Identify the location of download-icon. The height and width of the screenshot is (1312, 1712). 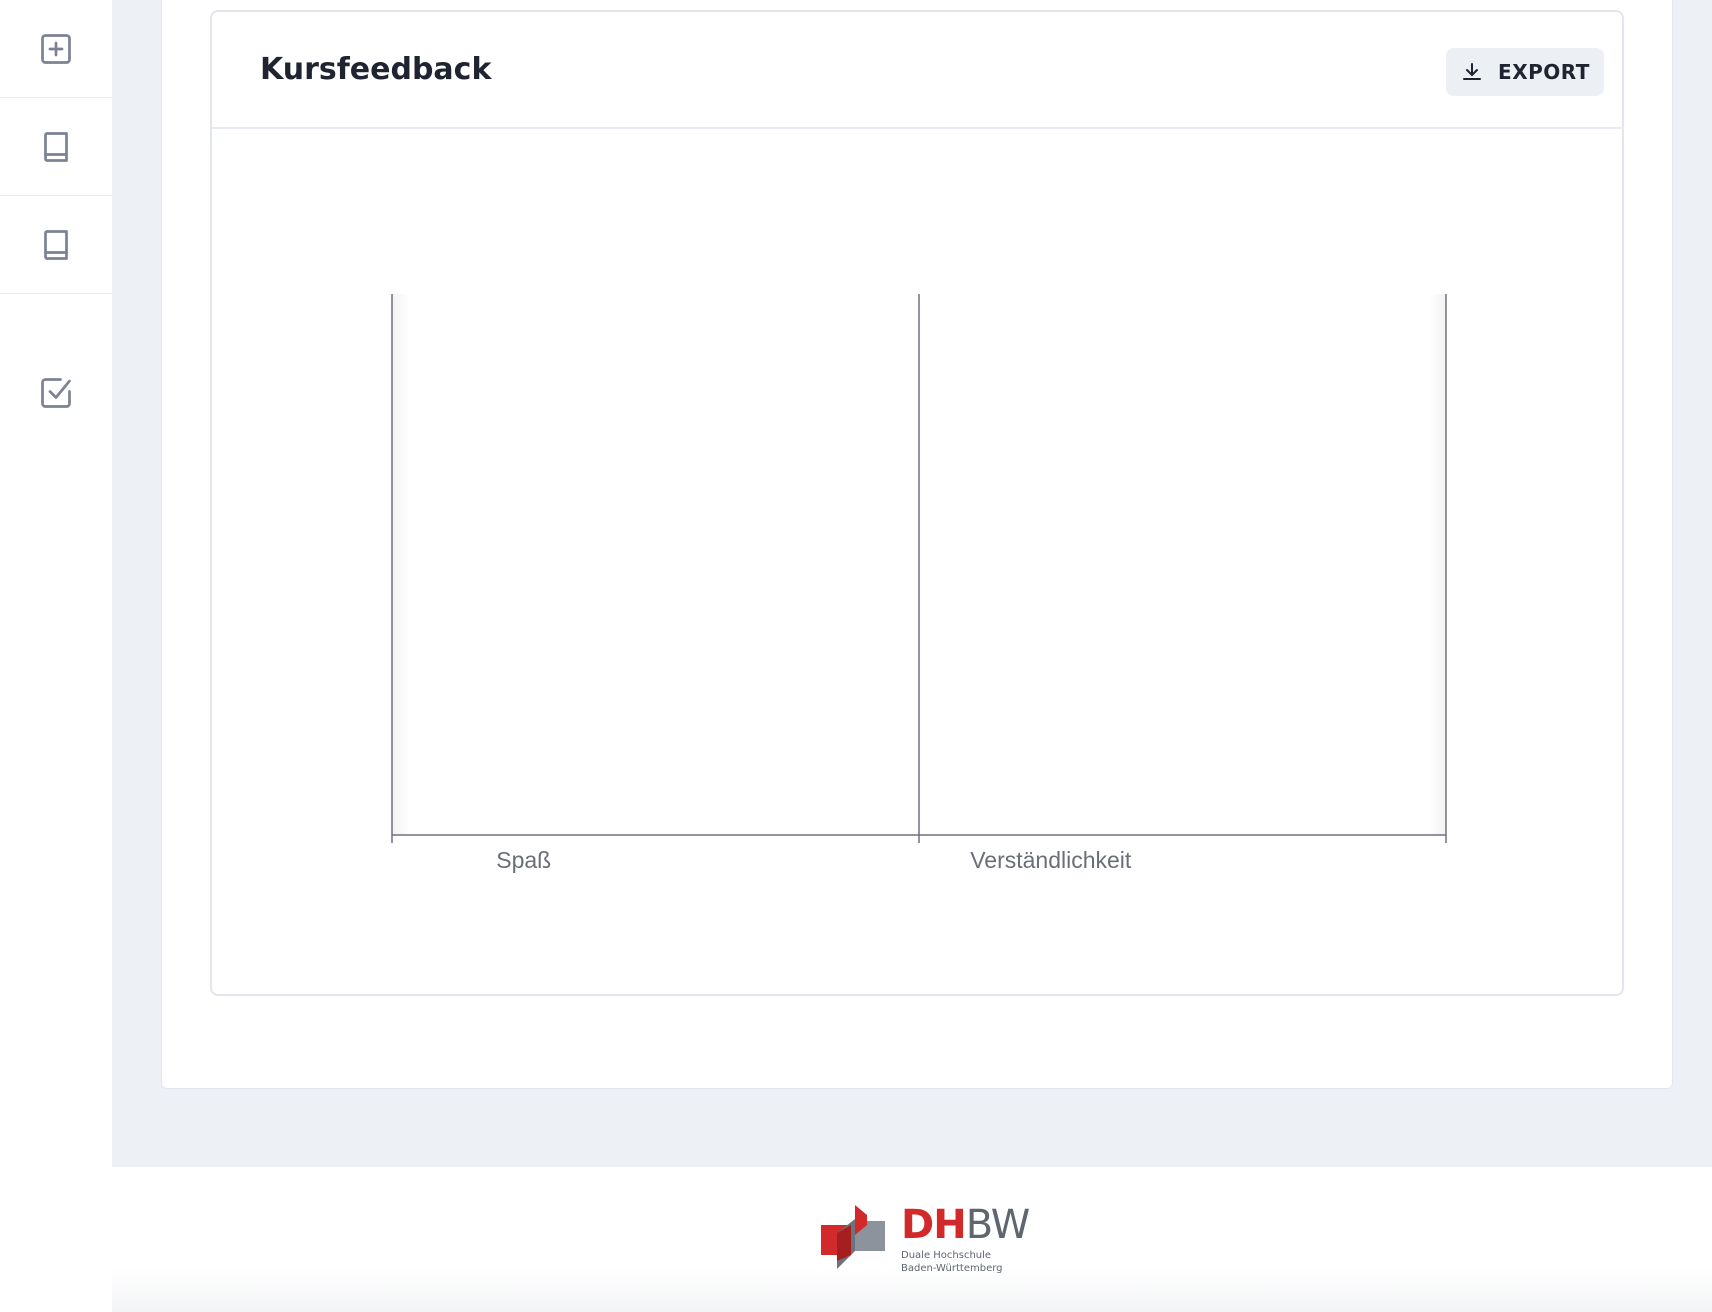
(1472, 71).